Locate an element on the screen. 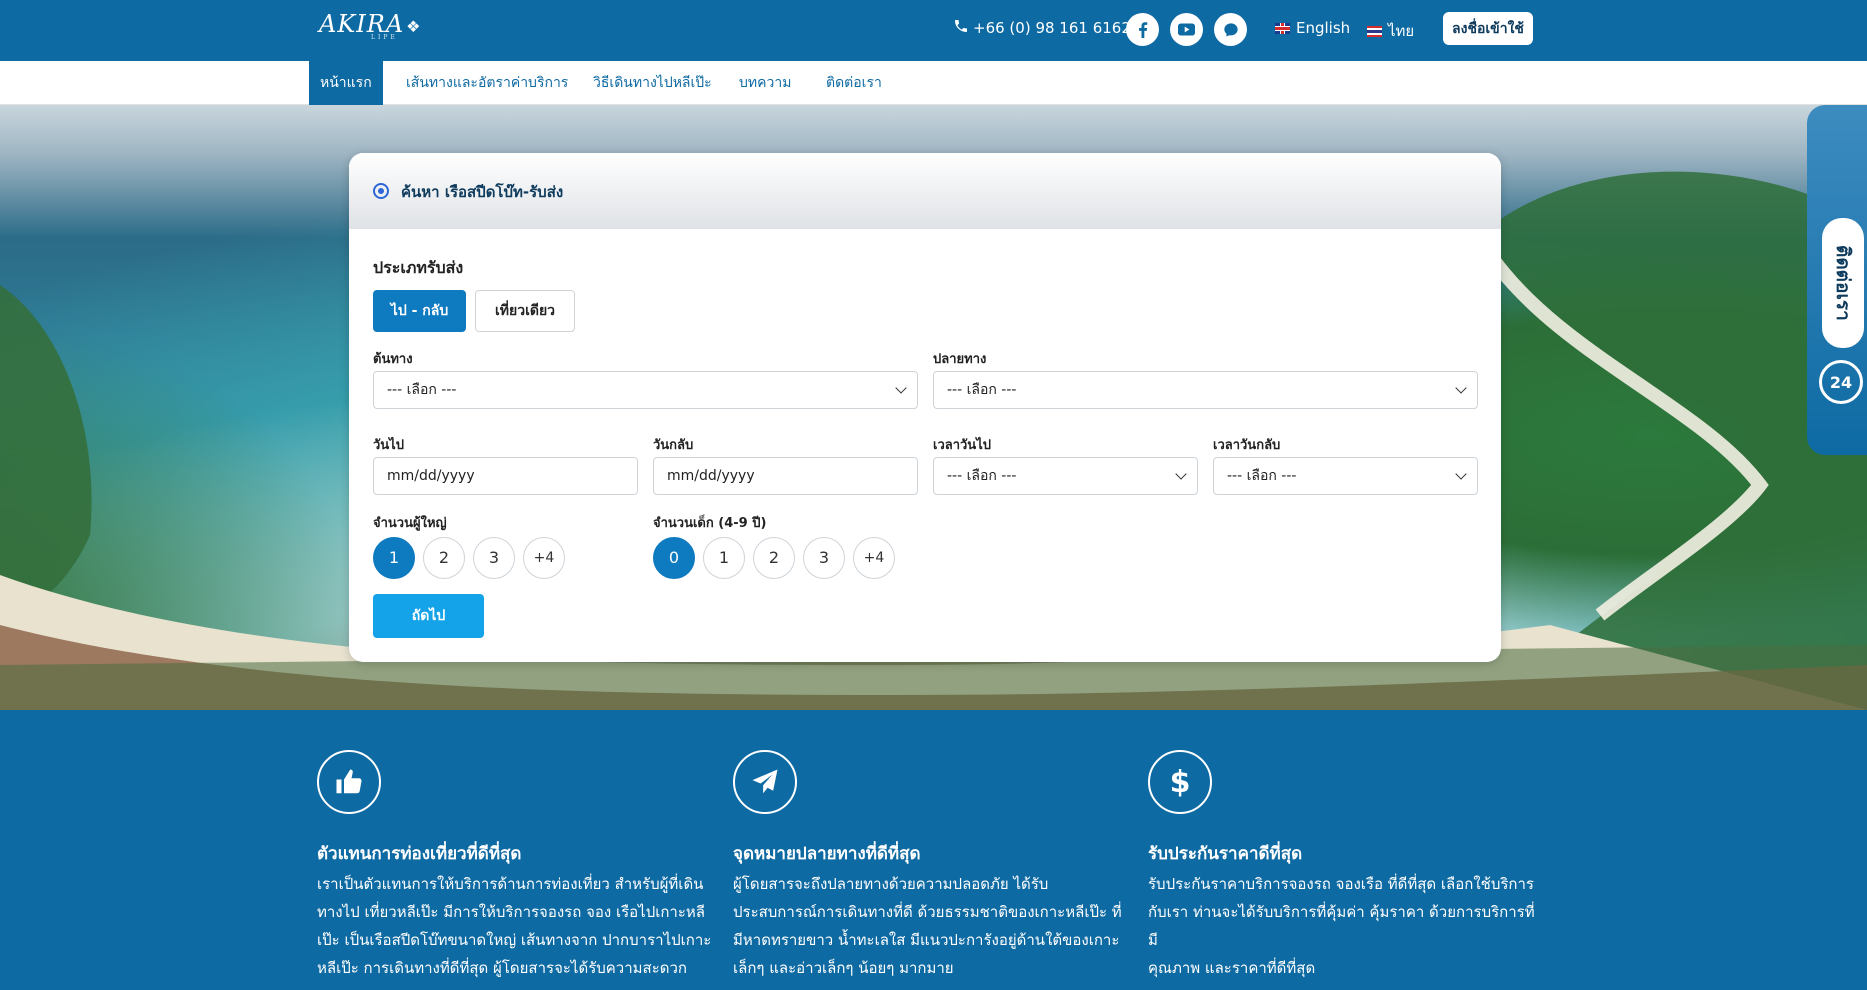 This screenshot has height=990, width=1867. login-button: ลงชื่อเข้าใช้ is located at coordinates (1488, 28).